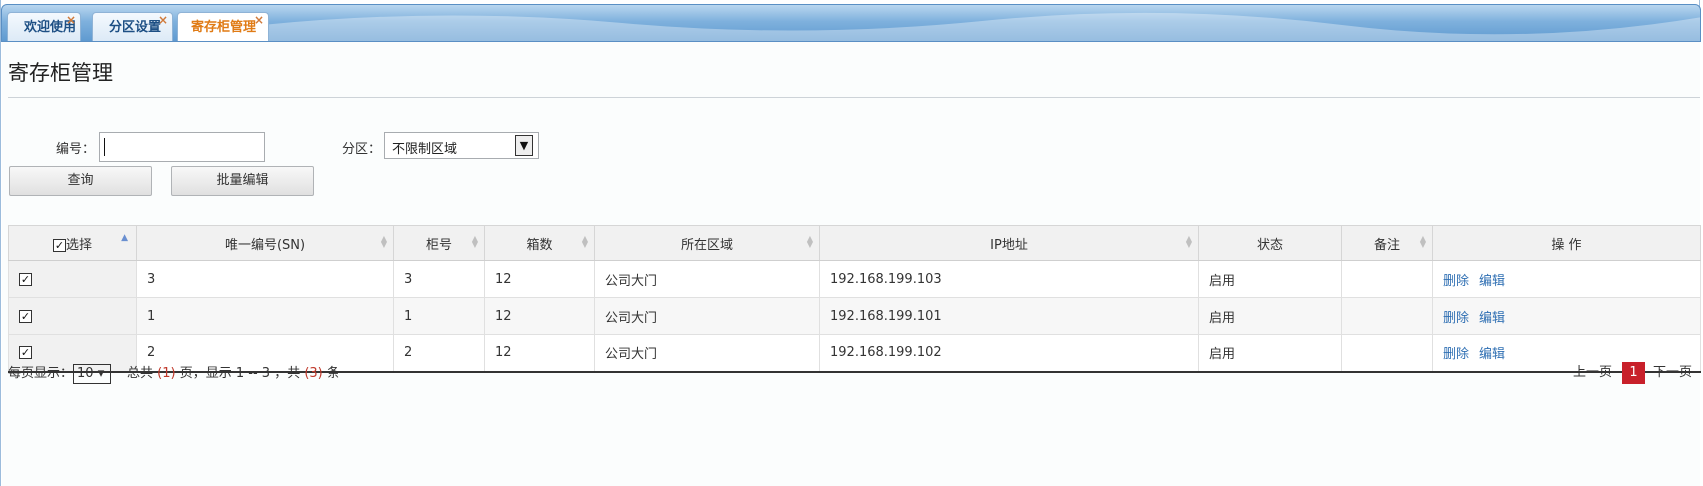 The image size is (1703, 486). Describe the element at coordinates (163, 20) in the screenshot. I see `tab-zone-settings-close-icon: ×` at that location.